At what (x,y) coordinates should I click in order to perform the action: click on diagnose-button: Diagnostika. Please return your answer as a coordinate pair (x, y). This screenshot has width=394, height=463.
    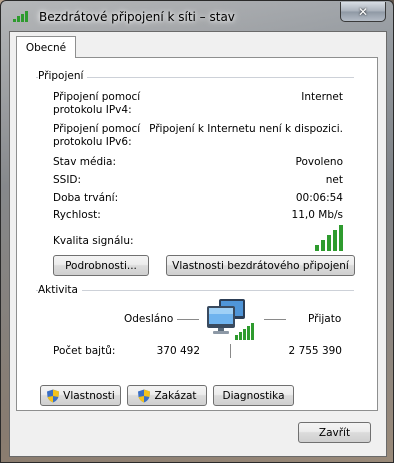
    Looking at the image, I should click on (253, 395).